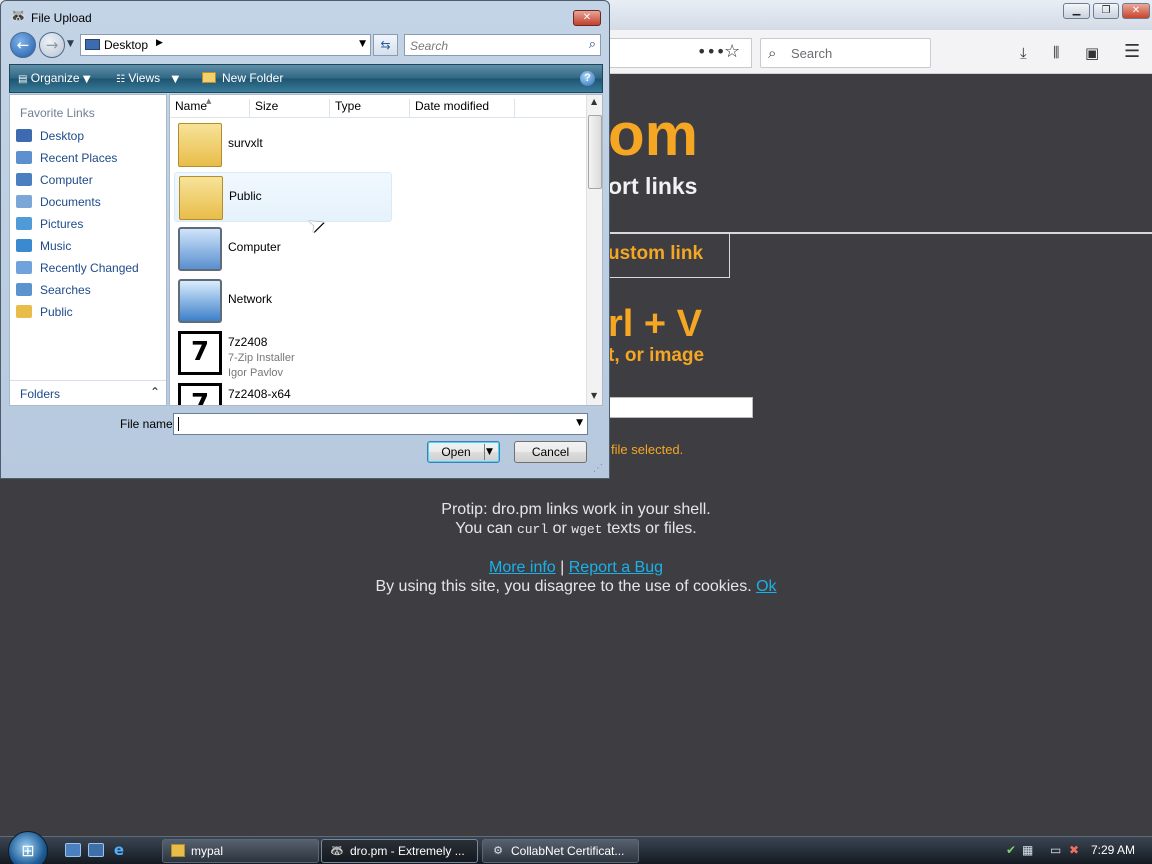  I want to click on file-item-computer: Computer, so click(283, 249).